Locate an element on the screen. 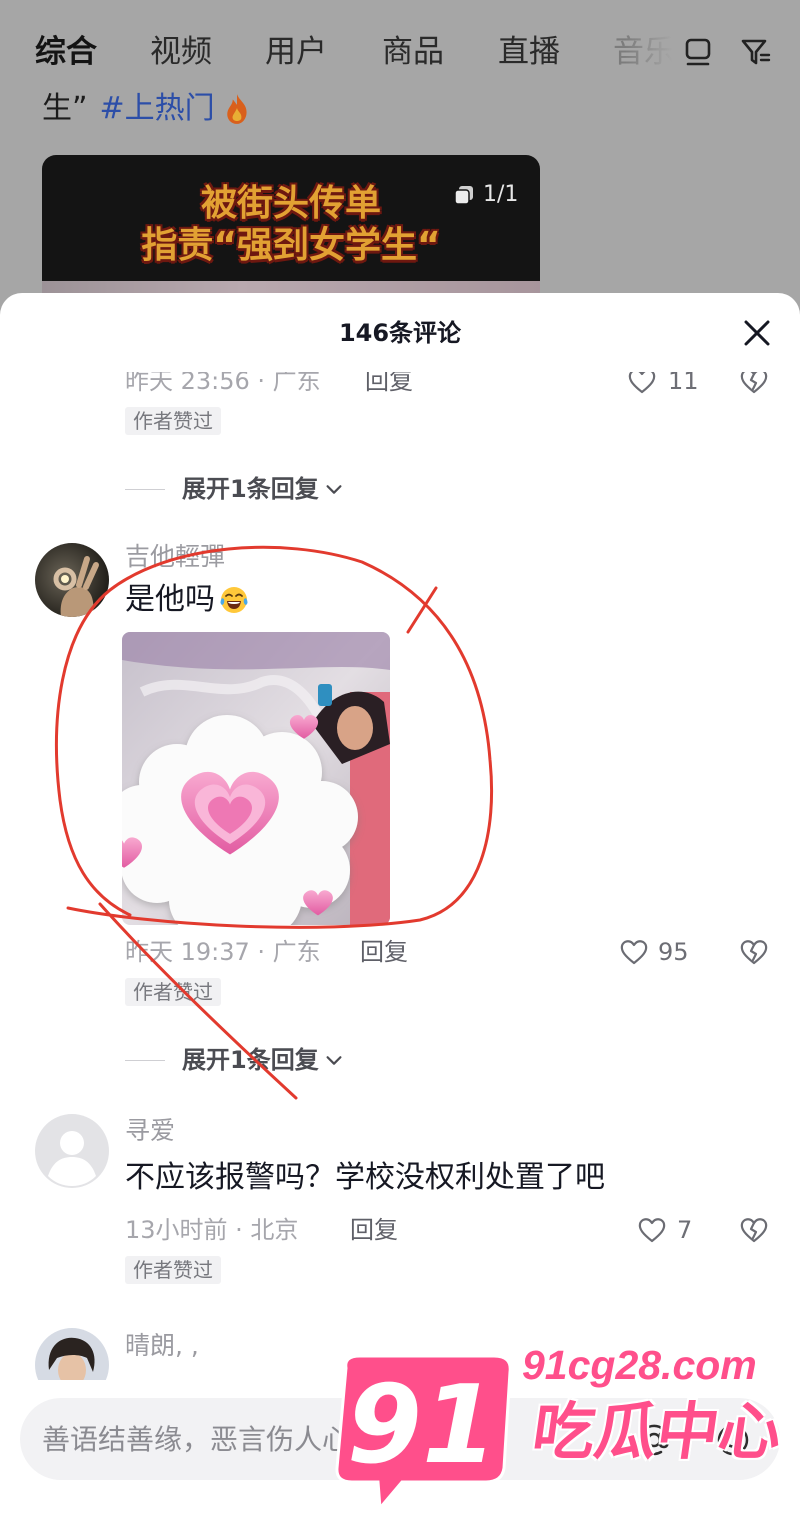  comment-text-body: 是他吗 is located at coordinates (170, 599).